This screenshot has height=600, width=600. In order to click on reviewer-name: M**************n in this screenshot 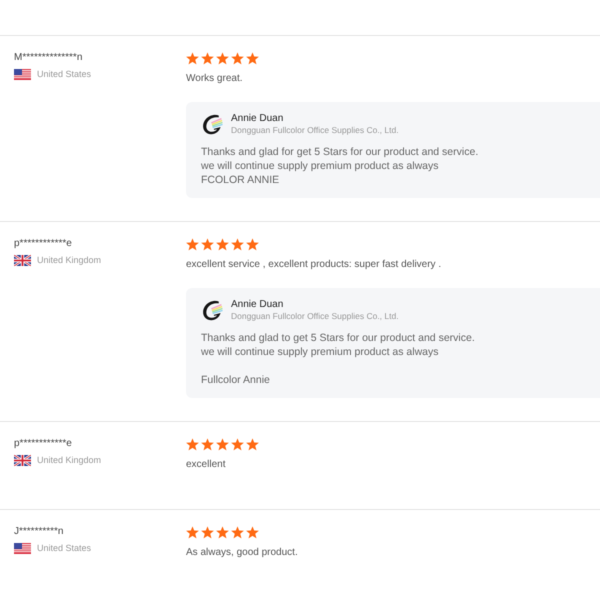, I will do `click(48, 58)`.